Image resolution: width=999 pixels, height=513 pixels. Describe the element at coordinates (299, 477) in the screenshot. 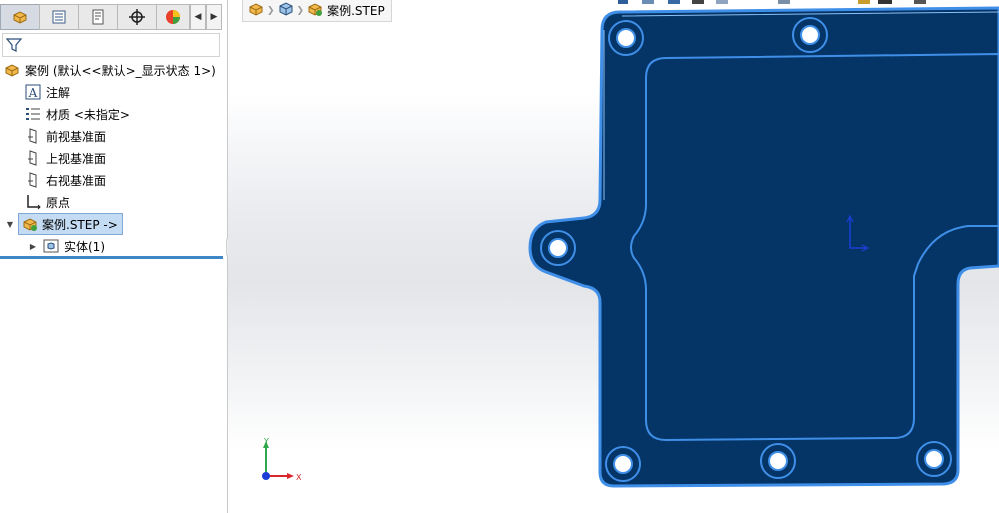

I see `triad-x-label: X` at that location.